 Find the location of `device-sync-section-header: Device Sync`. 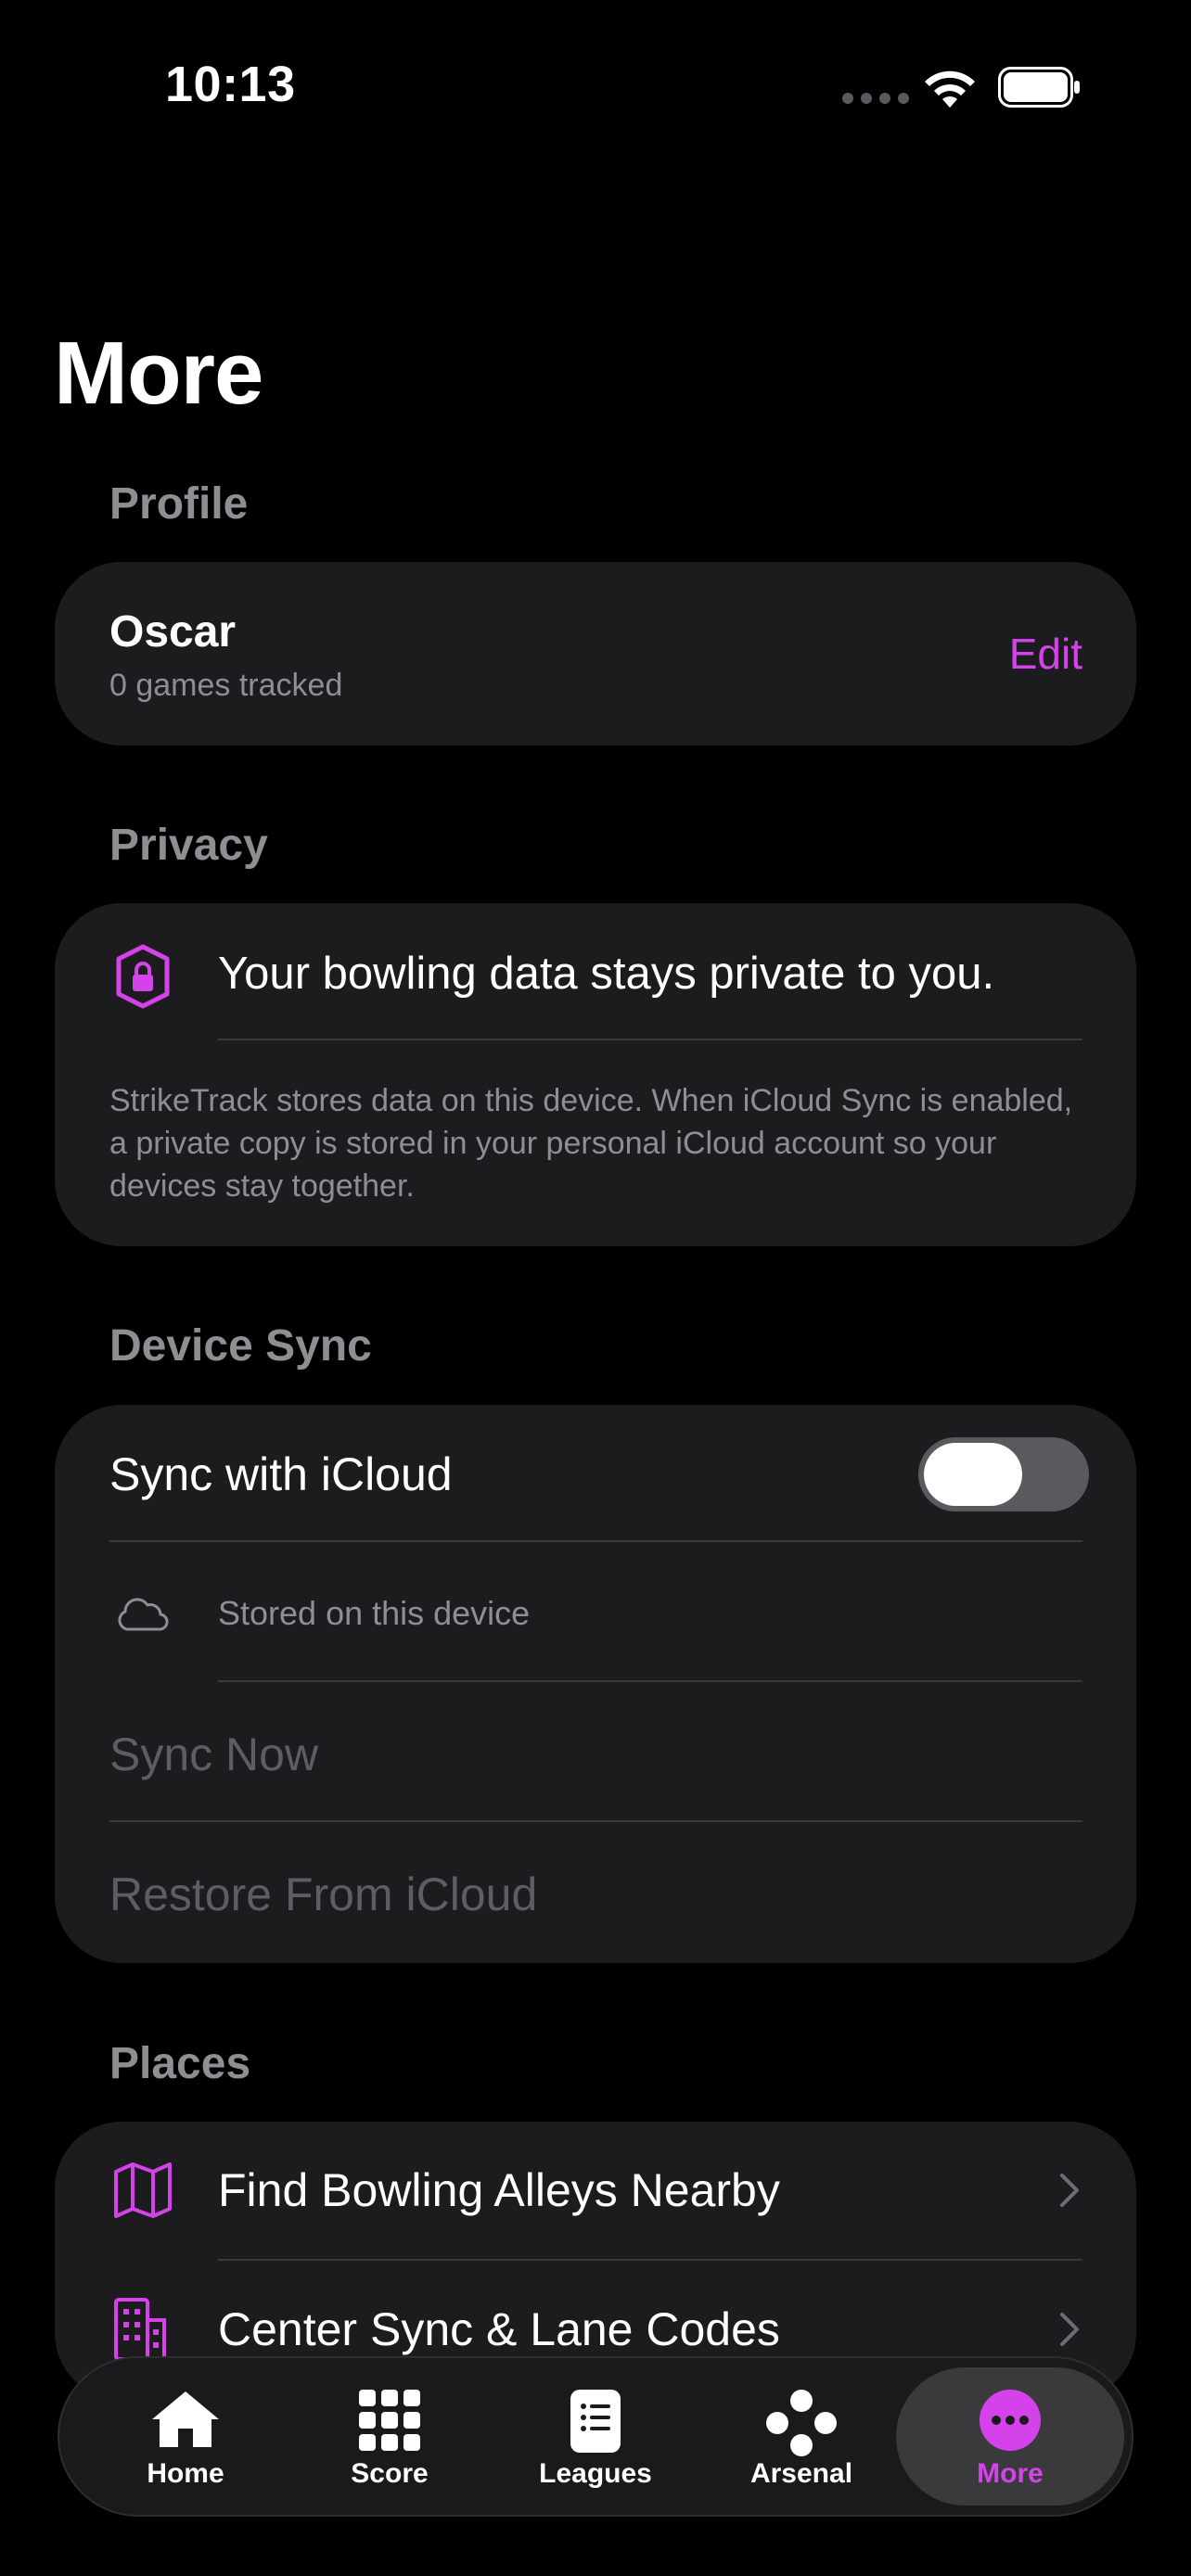

device-sync-section-header: Device Sync is located at coordinates (240, 1346).